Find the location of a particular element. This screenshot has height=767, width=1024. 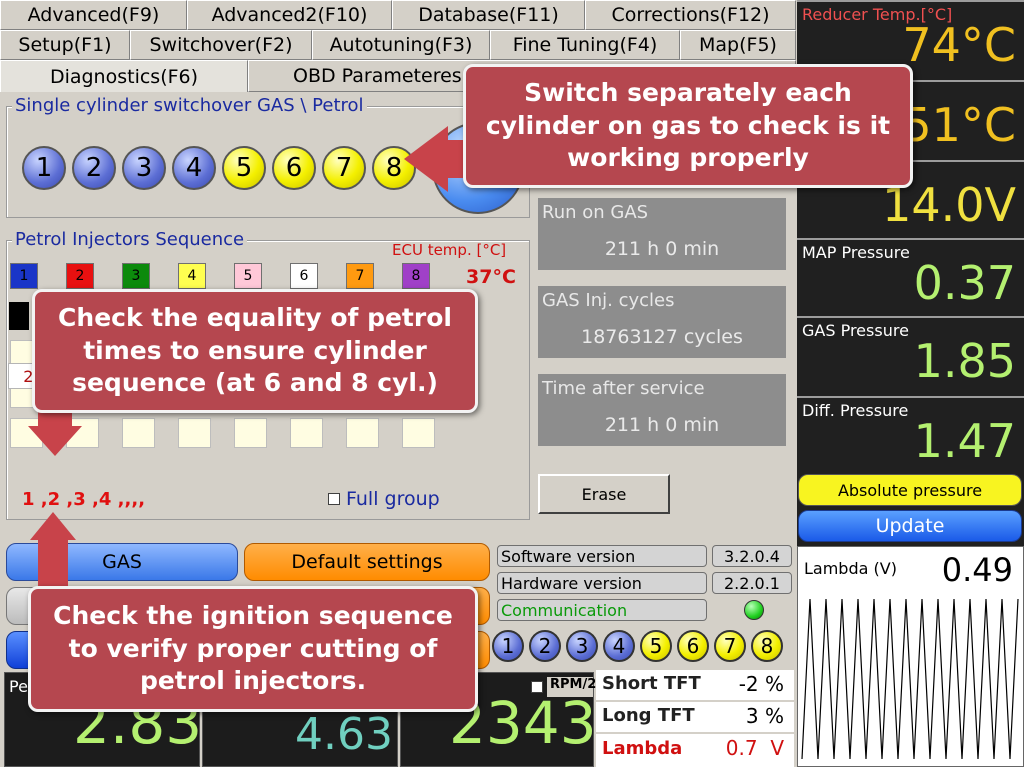

down-pointing-arrow-icon is located at coordinates (55, 432).